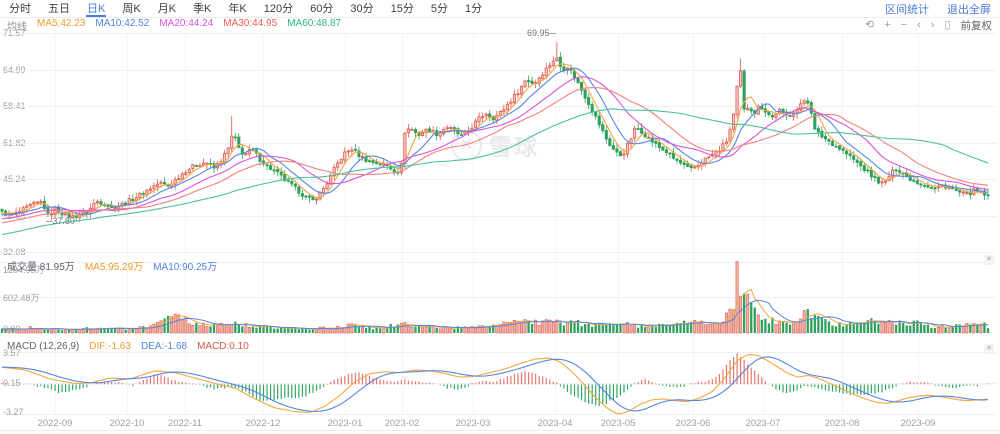  I want to click on volume-legend: 成交量 81.95万 MA5:95.29万 MA10:90.25万, so click(112, 265).